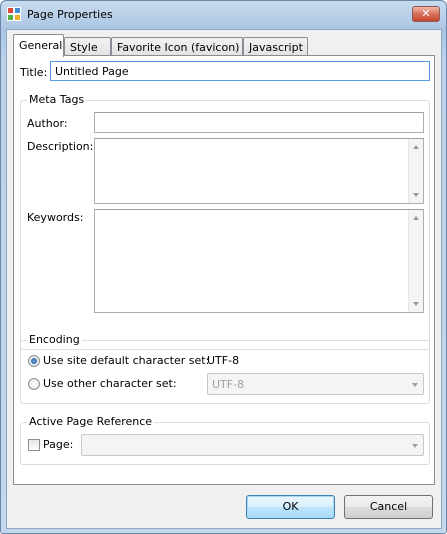 The width and height of the screenshot is (447, 534). I want to click on use-site-default-radio, so click(34, 361).